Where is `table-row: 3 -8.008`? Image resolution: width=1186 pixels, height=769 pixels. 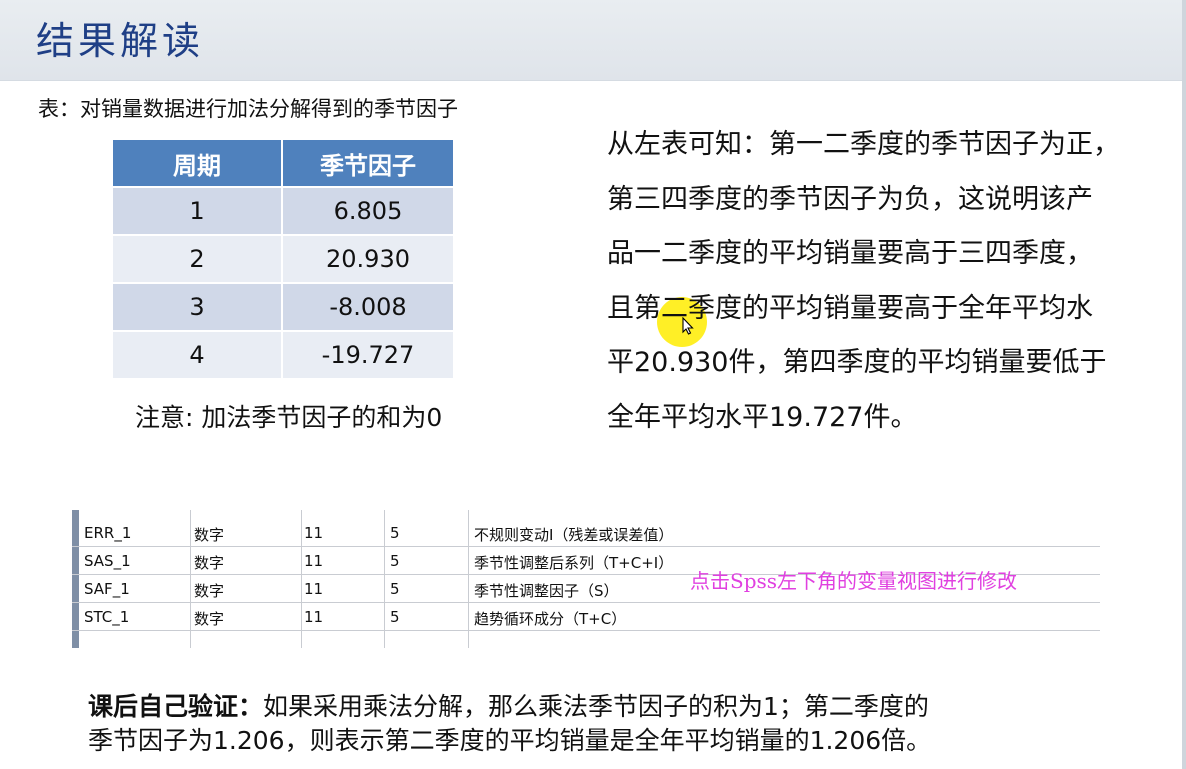
table-row: 3 -8.008 is located at coordinates (283, 306).